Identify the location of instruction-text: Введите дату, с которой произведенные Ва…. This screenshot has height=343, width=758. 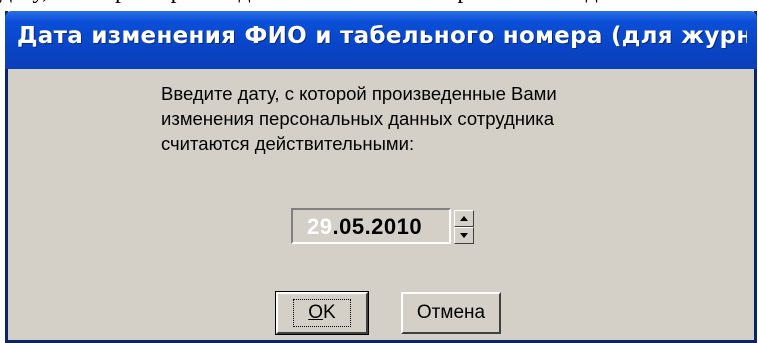
(359, 118).